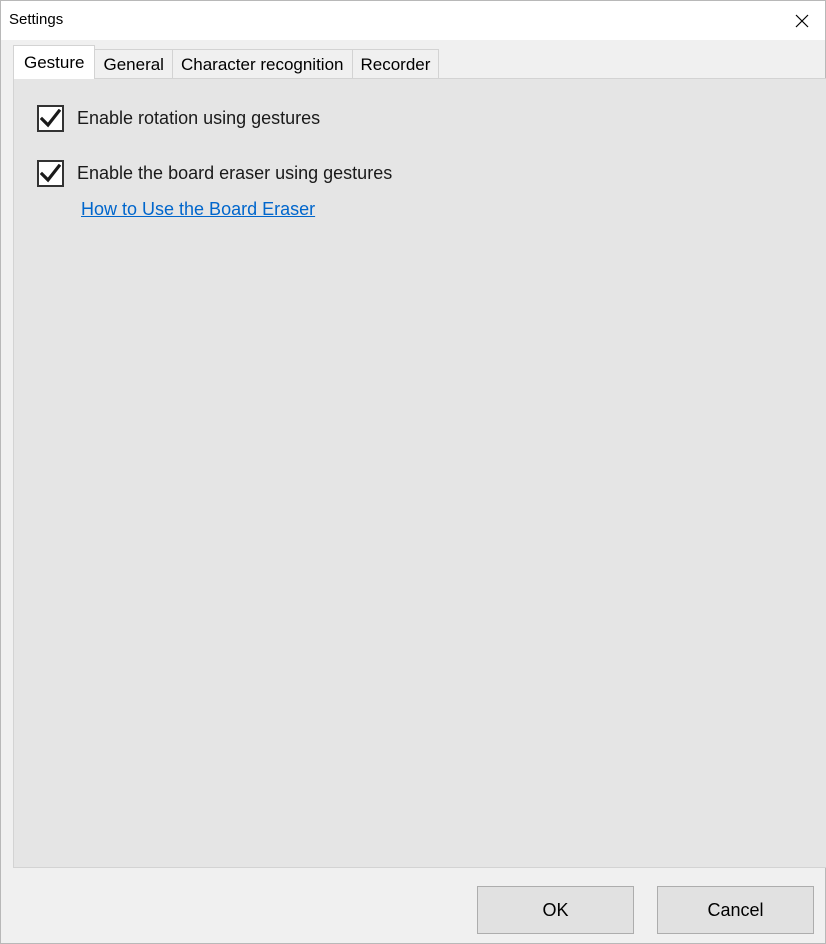 This screenshot has height=944, width=826. I want to click on title-bar: Settings, so click(413, 20).